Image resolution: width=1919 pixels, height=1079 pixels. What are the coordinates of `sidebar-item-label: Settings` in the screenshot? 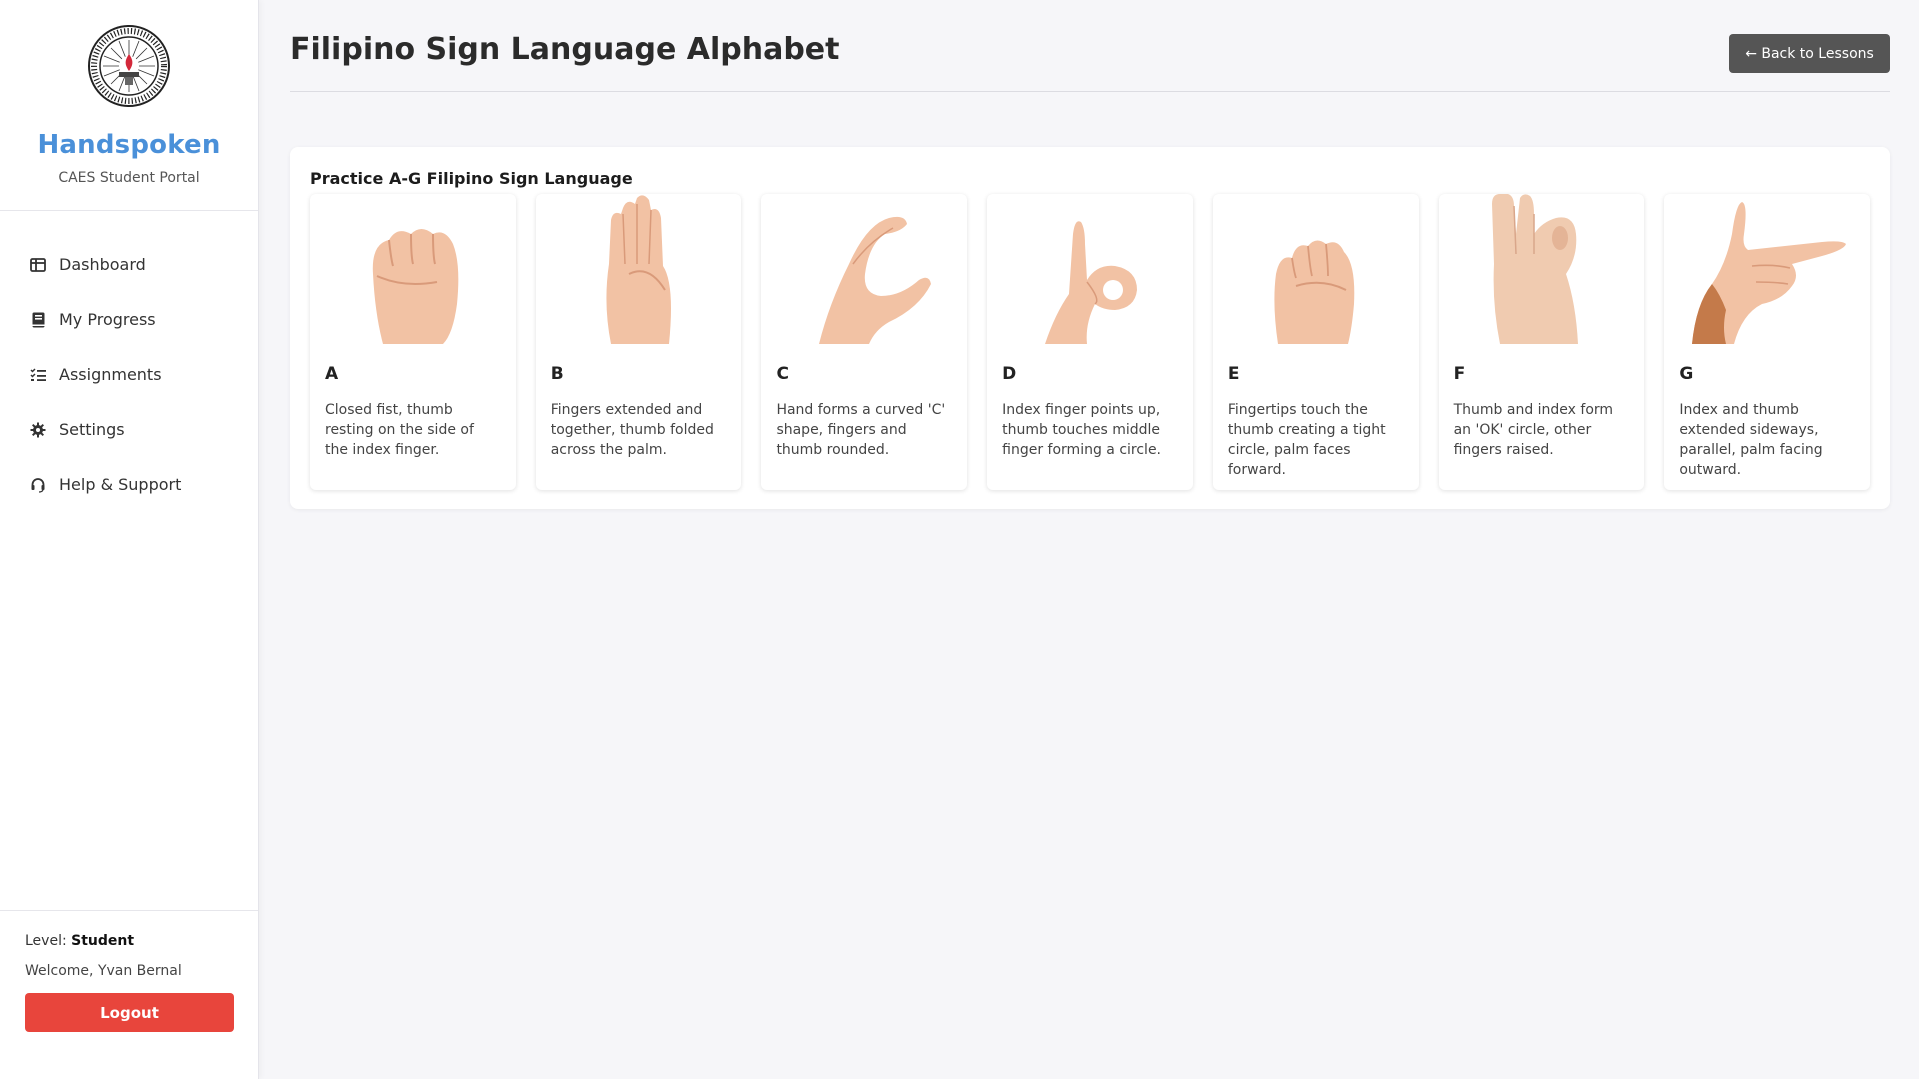 It's located at (92, 429).